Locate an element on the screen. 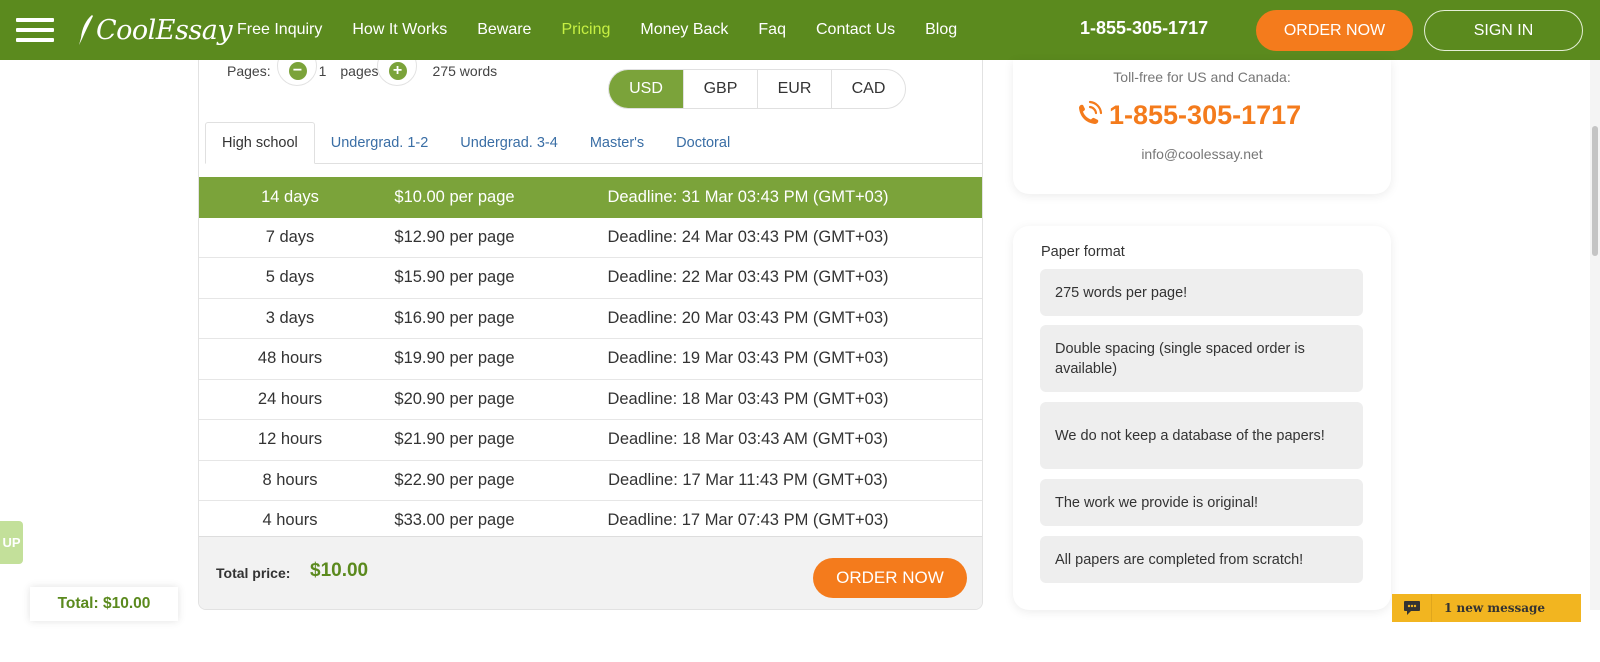 The image size is (1600, 662). format-item: The work we provide is original! is located at coordinates (1201, 502).